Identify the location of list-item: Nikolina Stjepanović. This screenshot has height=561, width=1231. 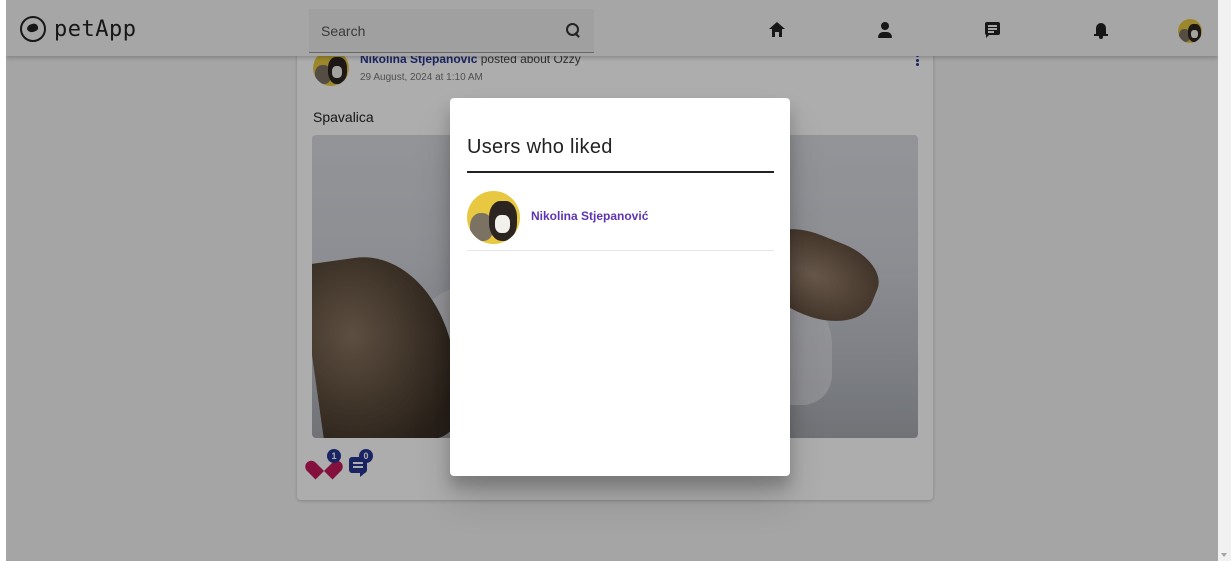
(620, 221).